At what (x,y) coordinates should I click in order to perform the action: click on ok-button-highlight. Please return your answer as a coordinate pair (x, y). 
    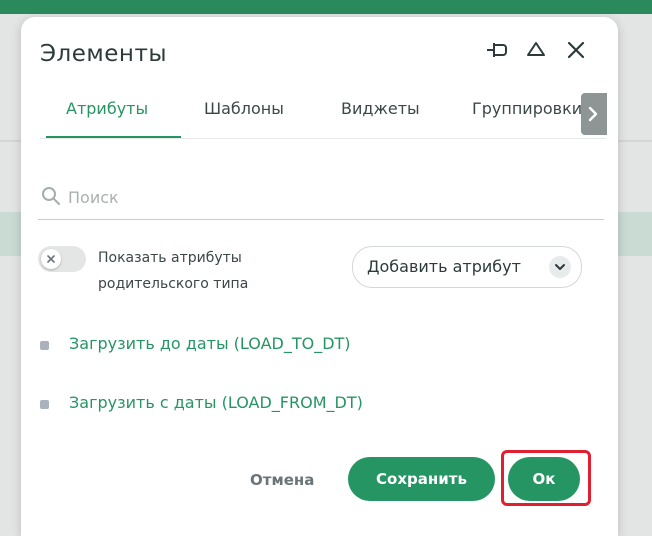
    Looking at the image, I should click on (546, 478).